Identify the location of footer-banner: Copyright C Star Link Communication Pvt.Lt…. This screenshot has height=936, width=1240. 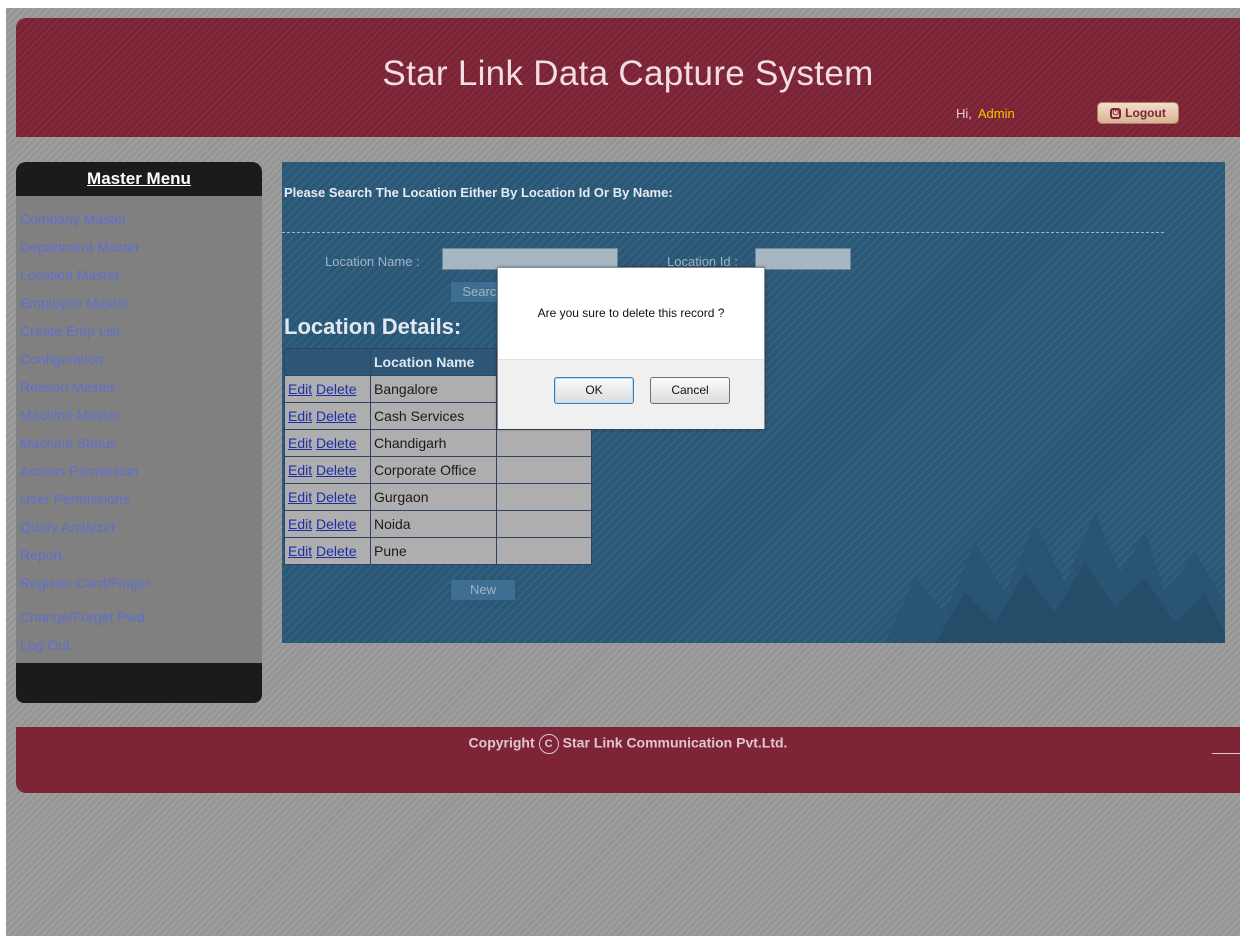
(628, 760).